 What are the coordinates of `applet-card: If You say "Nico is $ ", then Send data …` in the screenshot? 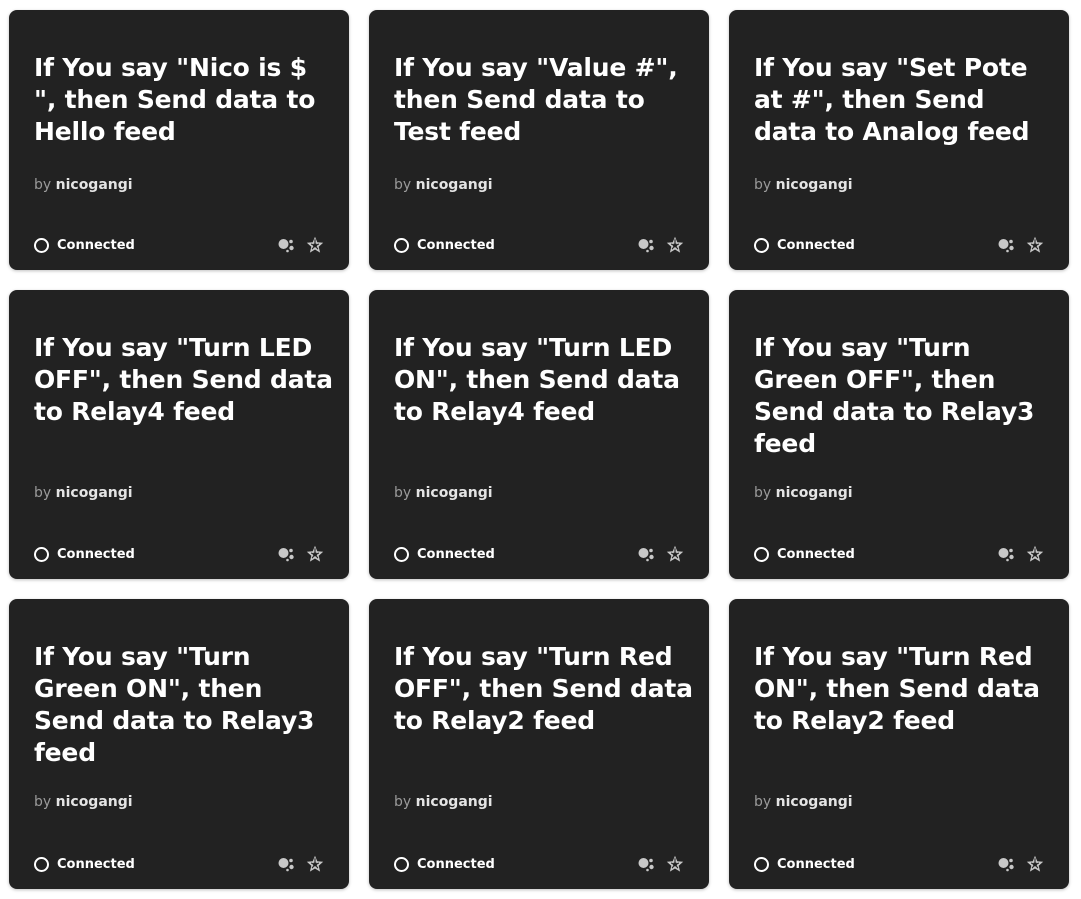 It's located at (179, 140).